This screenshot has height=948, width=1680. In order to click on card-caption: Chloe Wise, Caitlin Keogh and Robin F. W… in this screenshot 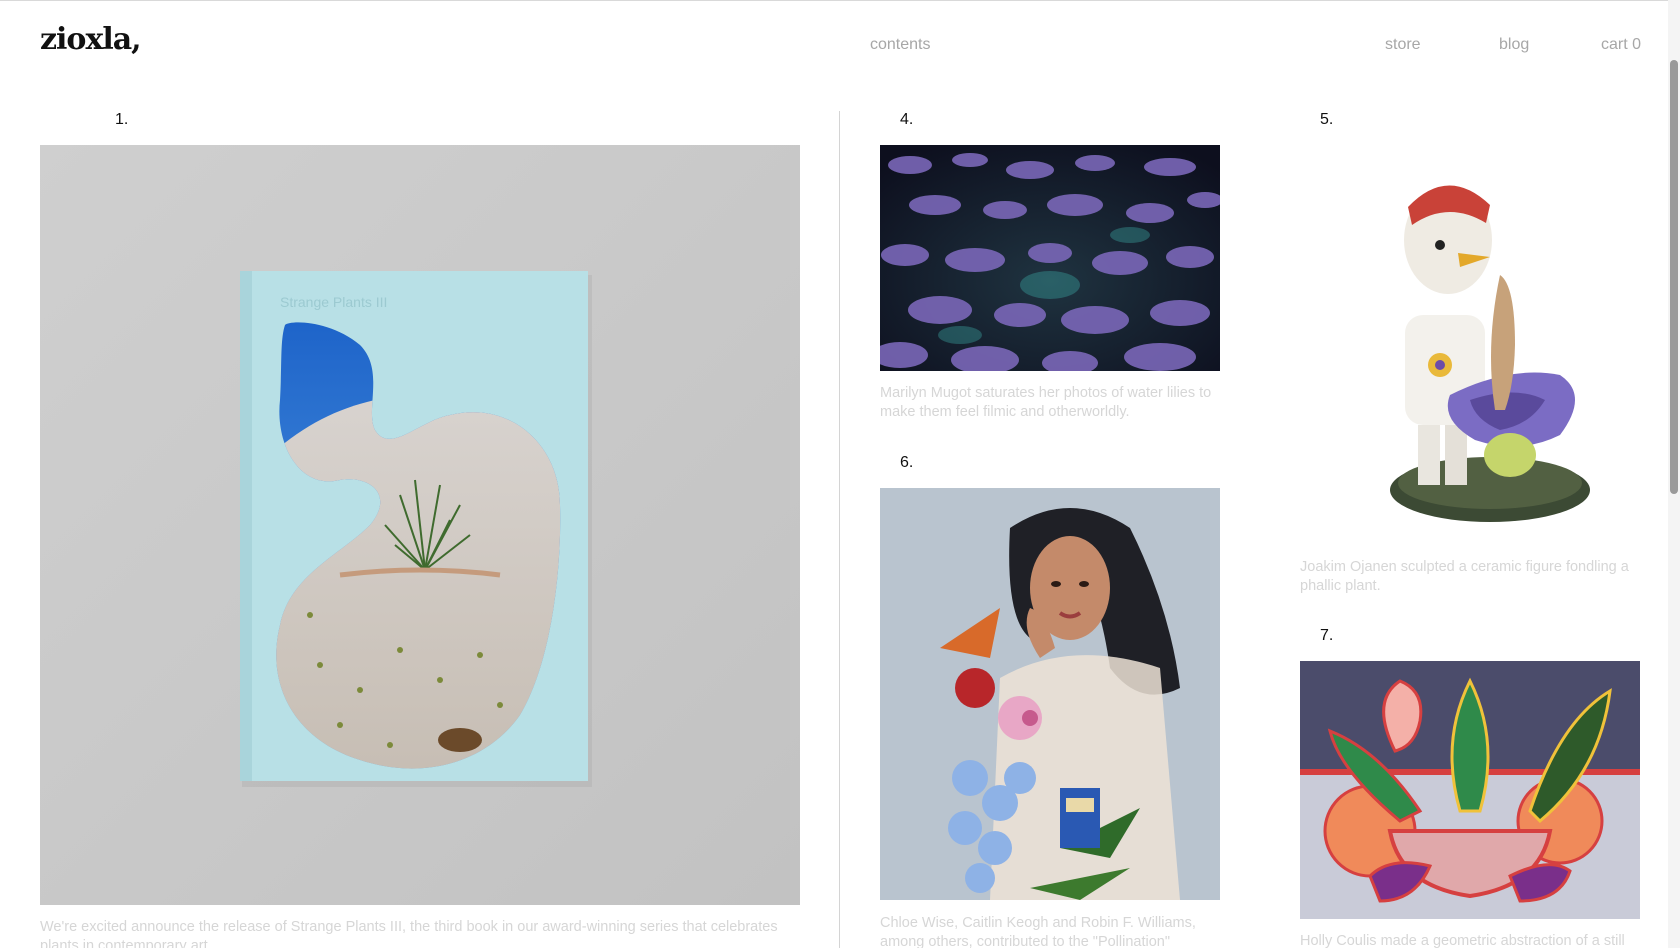, I will do `click(1038, 931)`.